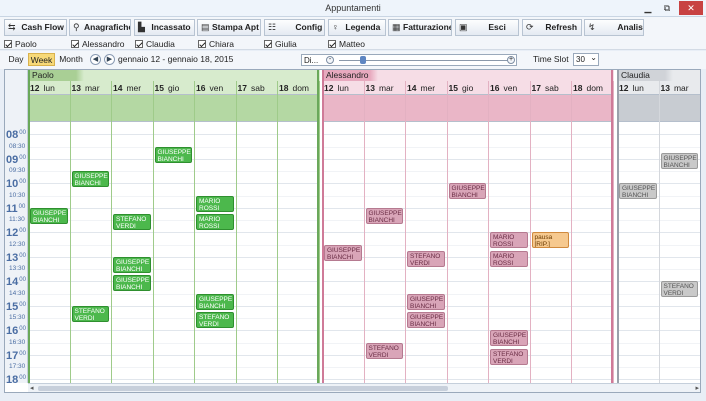  Describe the element at coordinates (100, 27) in the screenshot. I see `anagrafiche-button: ⚲ Anagrafiche` at that location.